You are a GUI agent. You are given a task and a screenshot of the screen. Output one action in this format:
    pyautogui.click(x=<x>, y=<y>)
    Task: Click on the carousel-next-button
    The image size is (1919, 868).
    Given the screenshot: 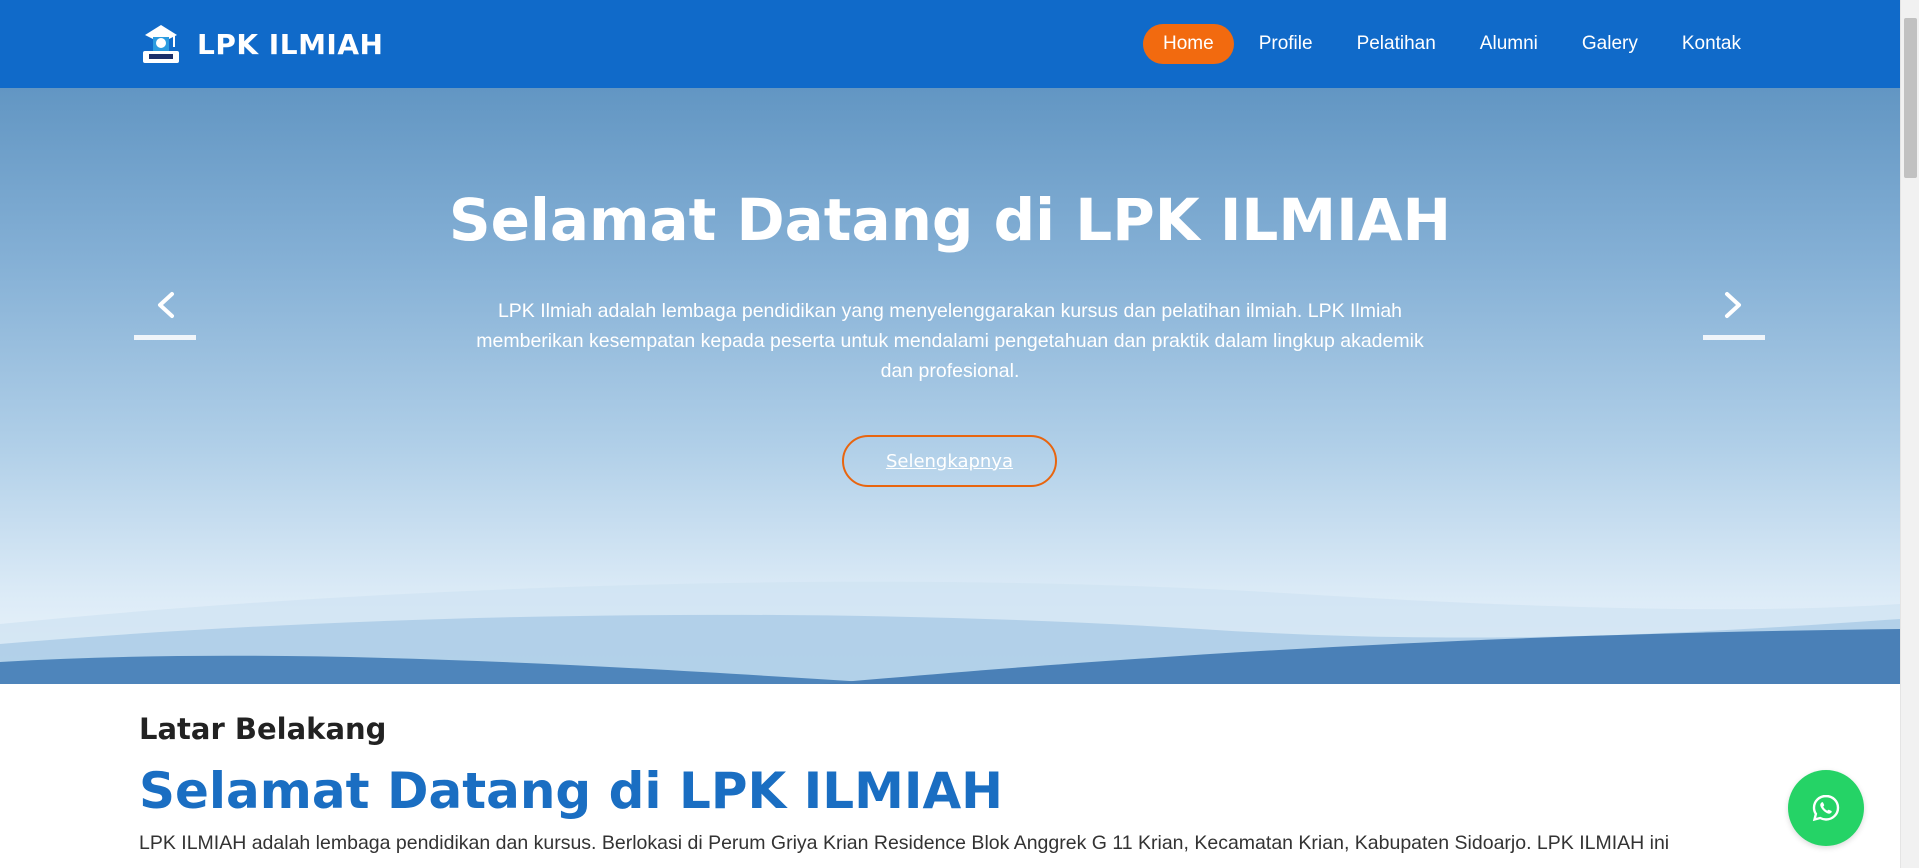 What is the action you would take?
    pyautogui.click(x=1734, y=318)
    